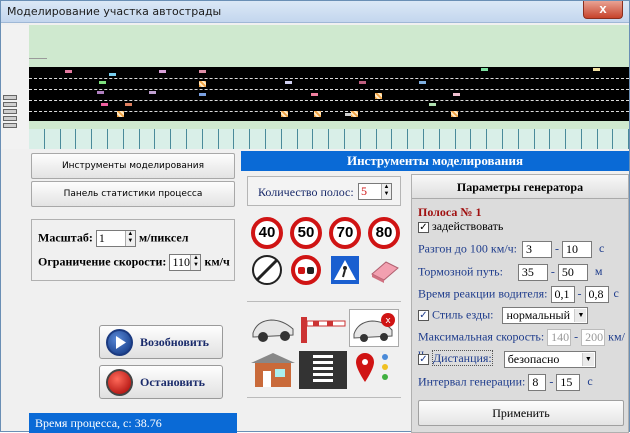  Describe the element at coordinates (423, 227) in the screenshot. I see `enable-checkbox: ✓` at that location.